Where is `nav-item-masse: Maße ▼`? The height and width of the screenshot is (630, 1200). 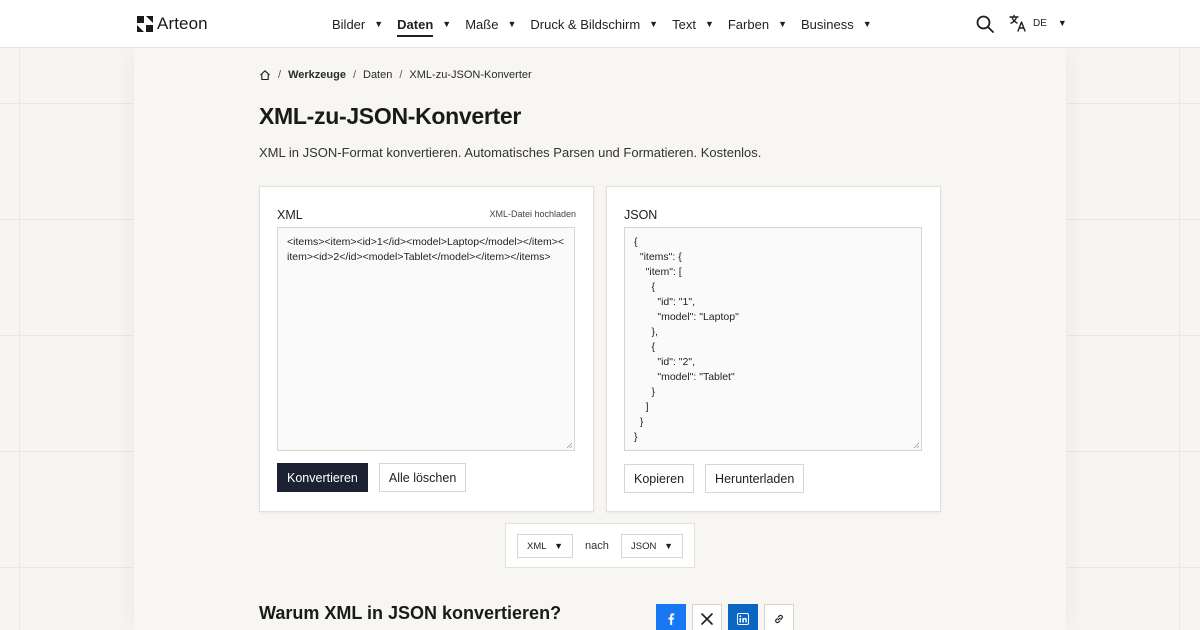
nav-item-masse: Maße ▼ is located at coordinates (490, 24).